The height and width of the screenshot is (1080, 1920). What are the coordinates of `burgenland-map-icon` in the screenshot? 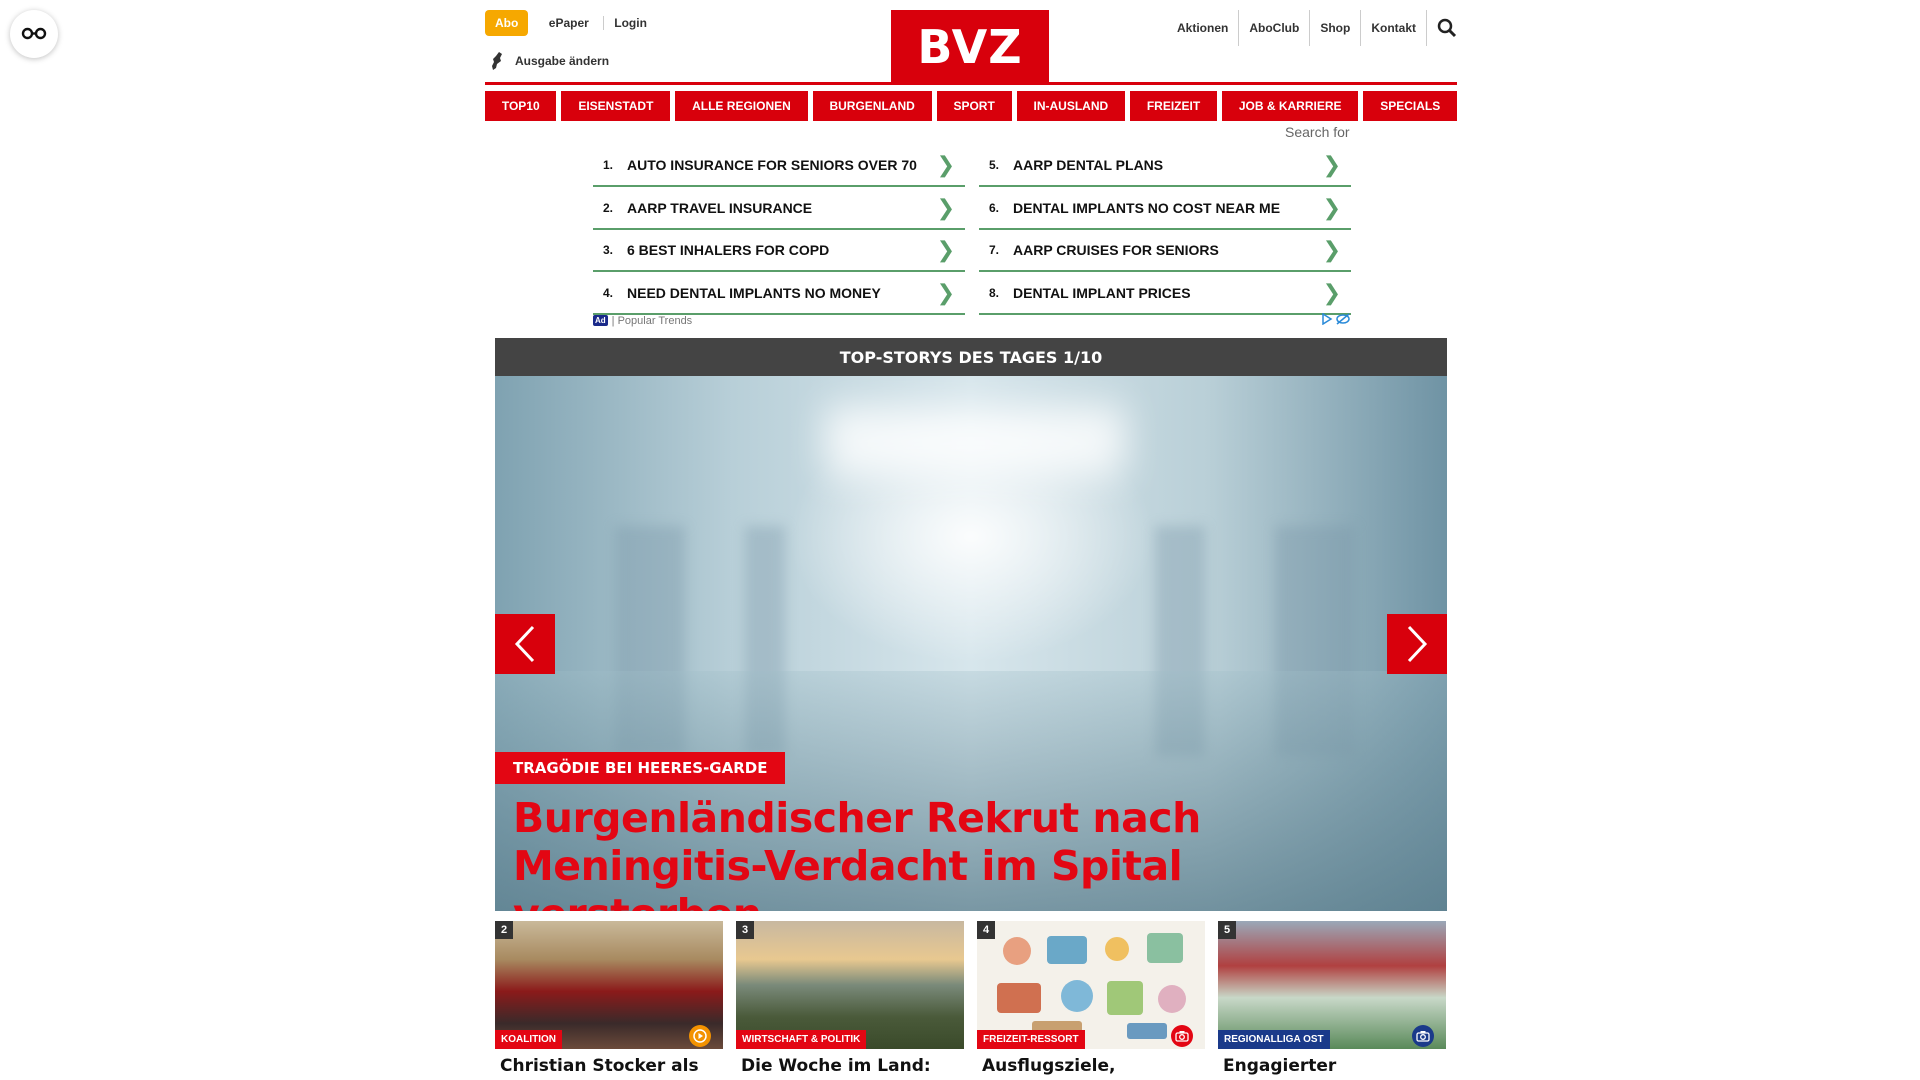 It's located at (497, 61).